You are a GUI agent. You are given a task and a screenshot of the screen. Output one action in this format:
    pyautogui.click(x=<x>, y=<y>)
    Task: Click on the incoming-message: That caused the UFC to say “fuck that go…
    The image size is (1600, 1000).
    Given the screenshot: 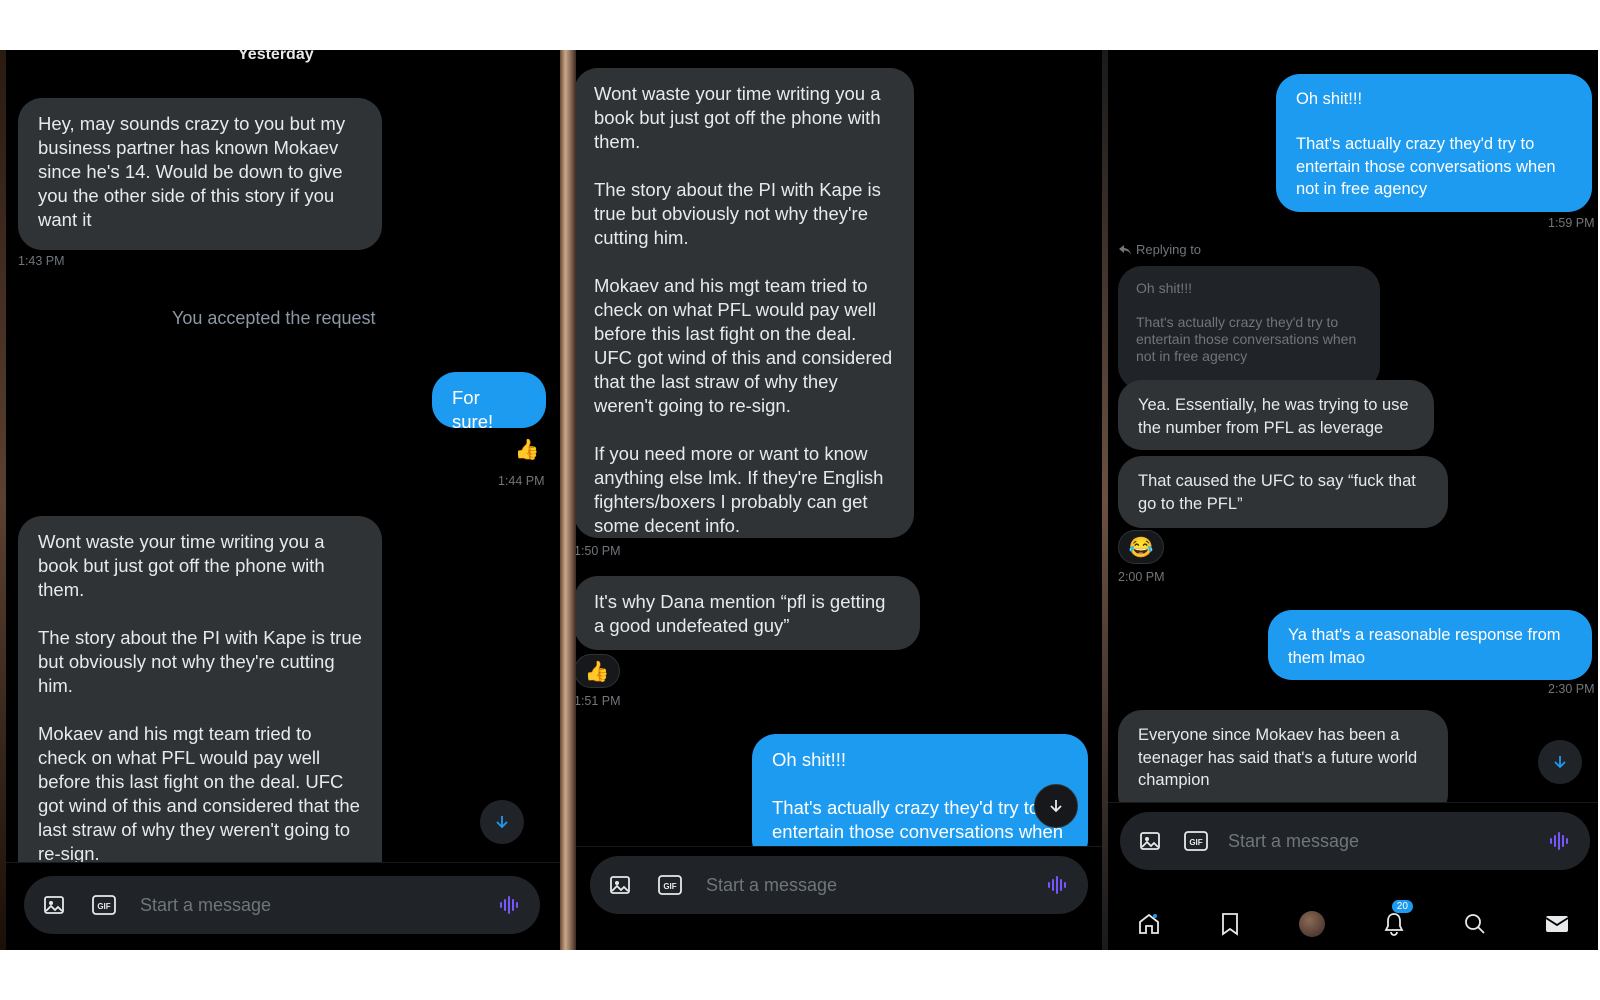 What is the action you would take?
    pyautogui.click(x=1283, y=492)
    